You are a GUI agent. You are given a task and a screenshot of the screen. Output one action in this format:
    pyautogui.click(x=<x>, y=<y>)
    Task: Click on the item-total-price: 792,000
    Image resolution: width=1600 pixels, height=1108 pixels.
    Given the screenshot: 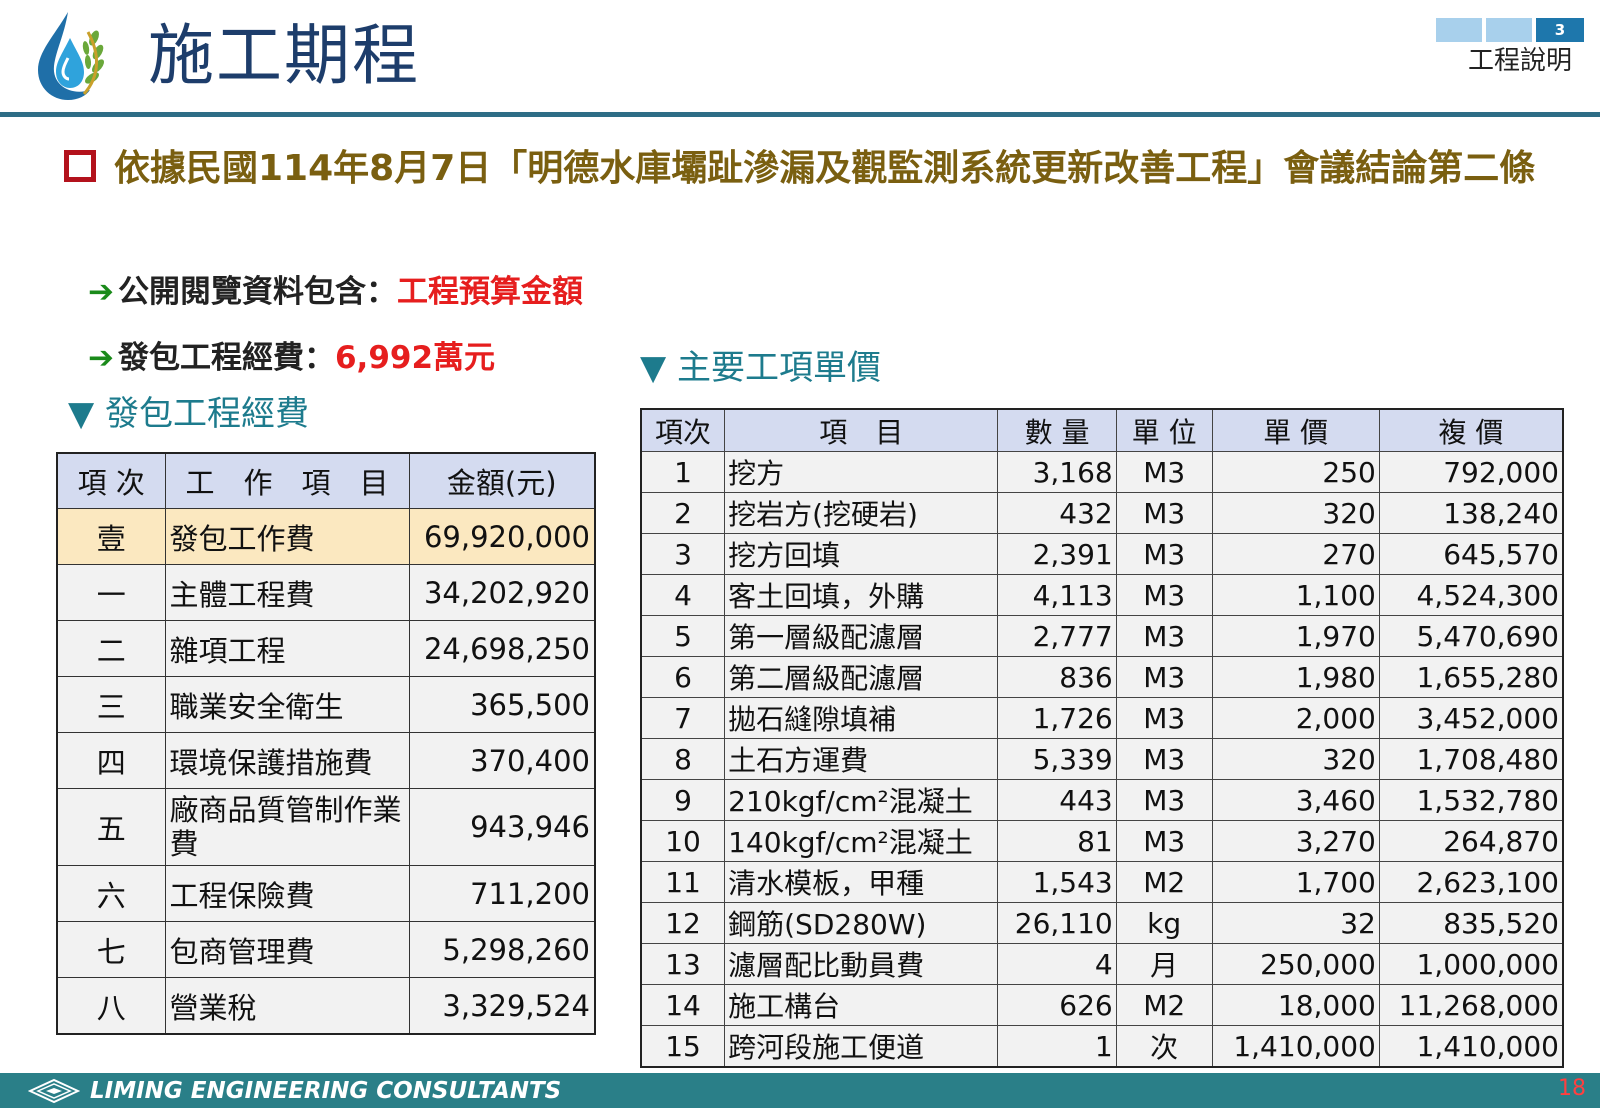 What is the action you would take?
    pyautogui.click(x=1471, y=472)
    